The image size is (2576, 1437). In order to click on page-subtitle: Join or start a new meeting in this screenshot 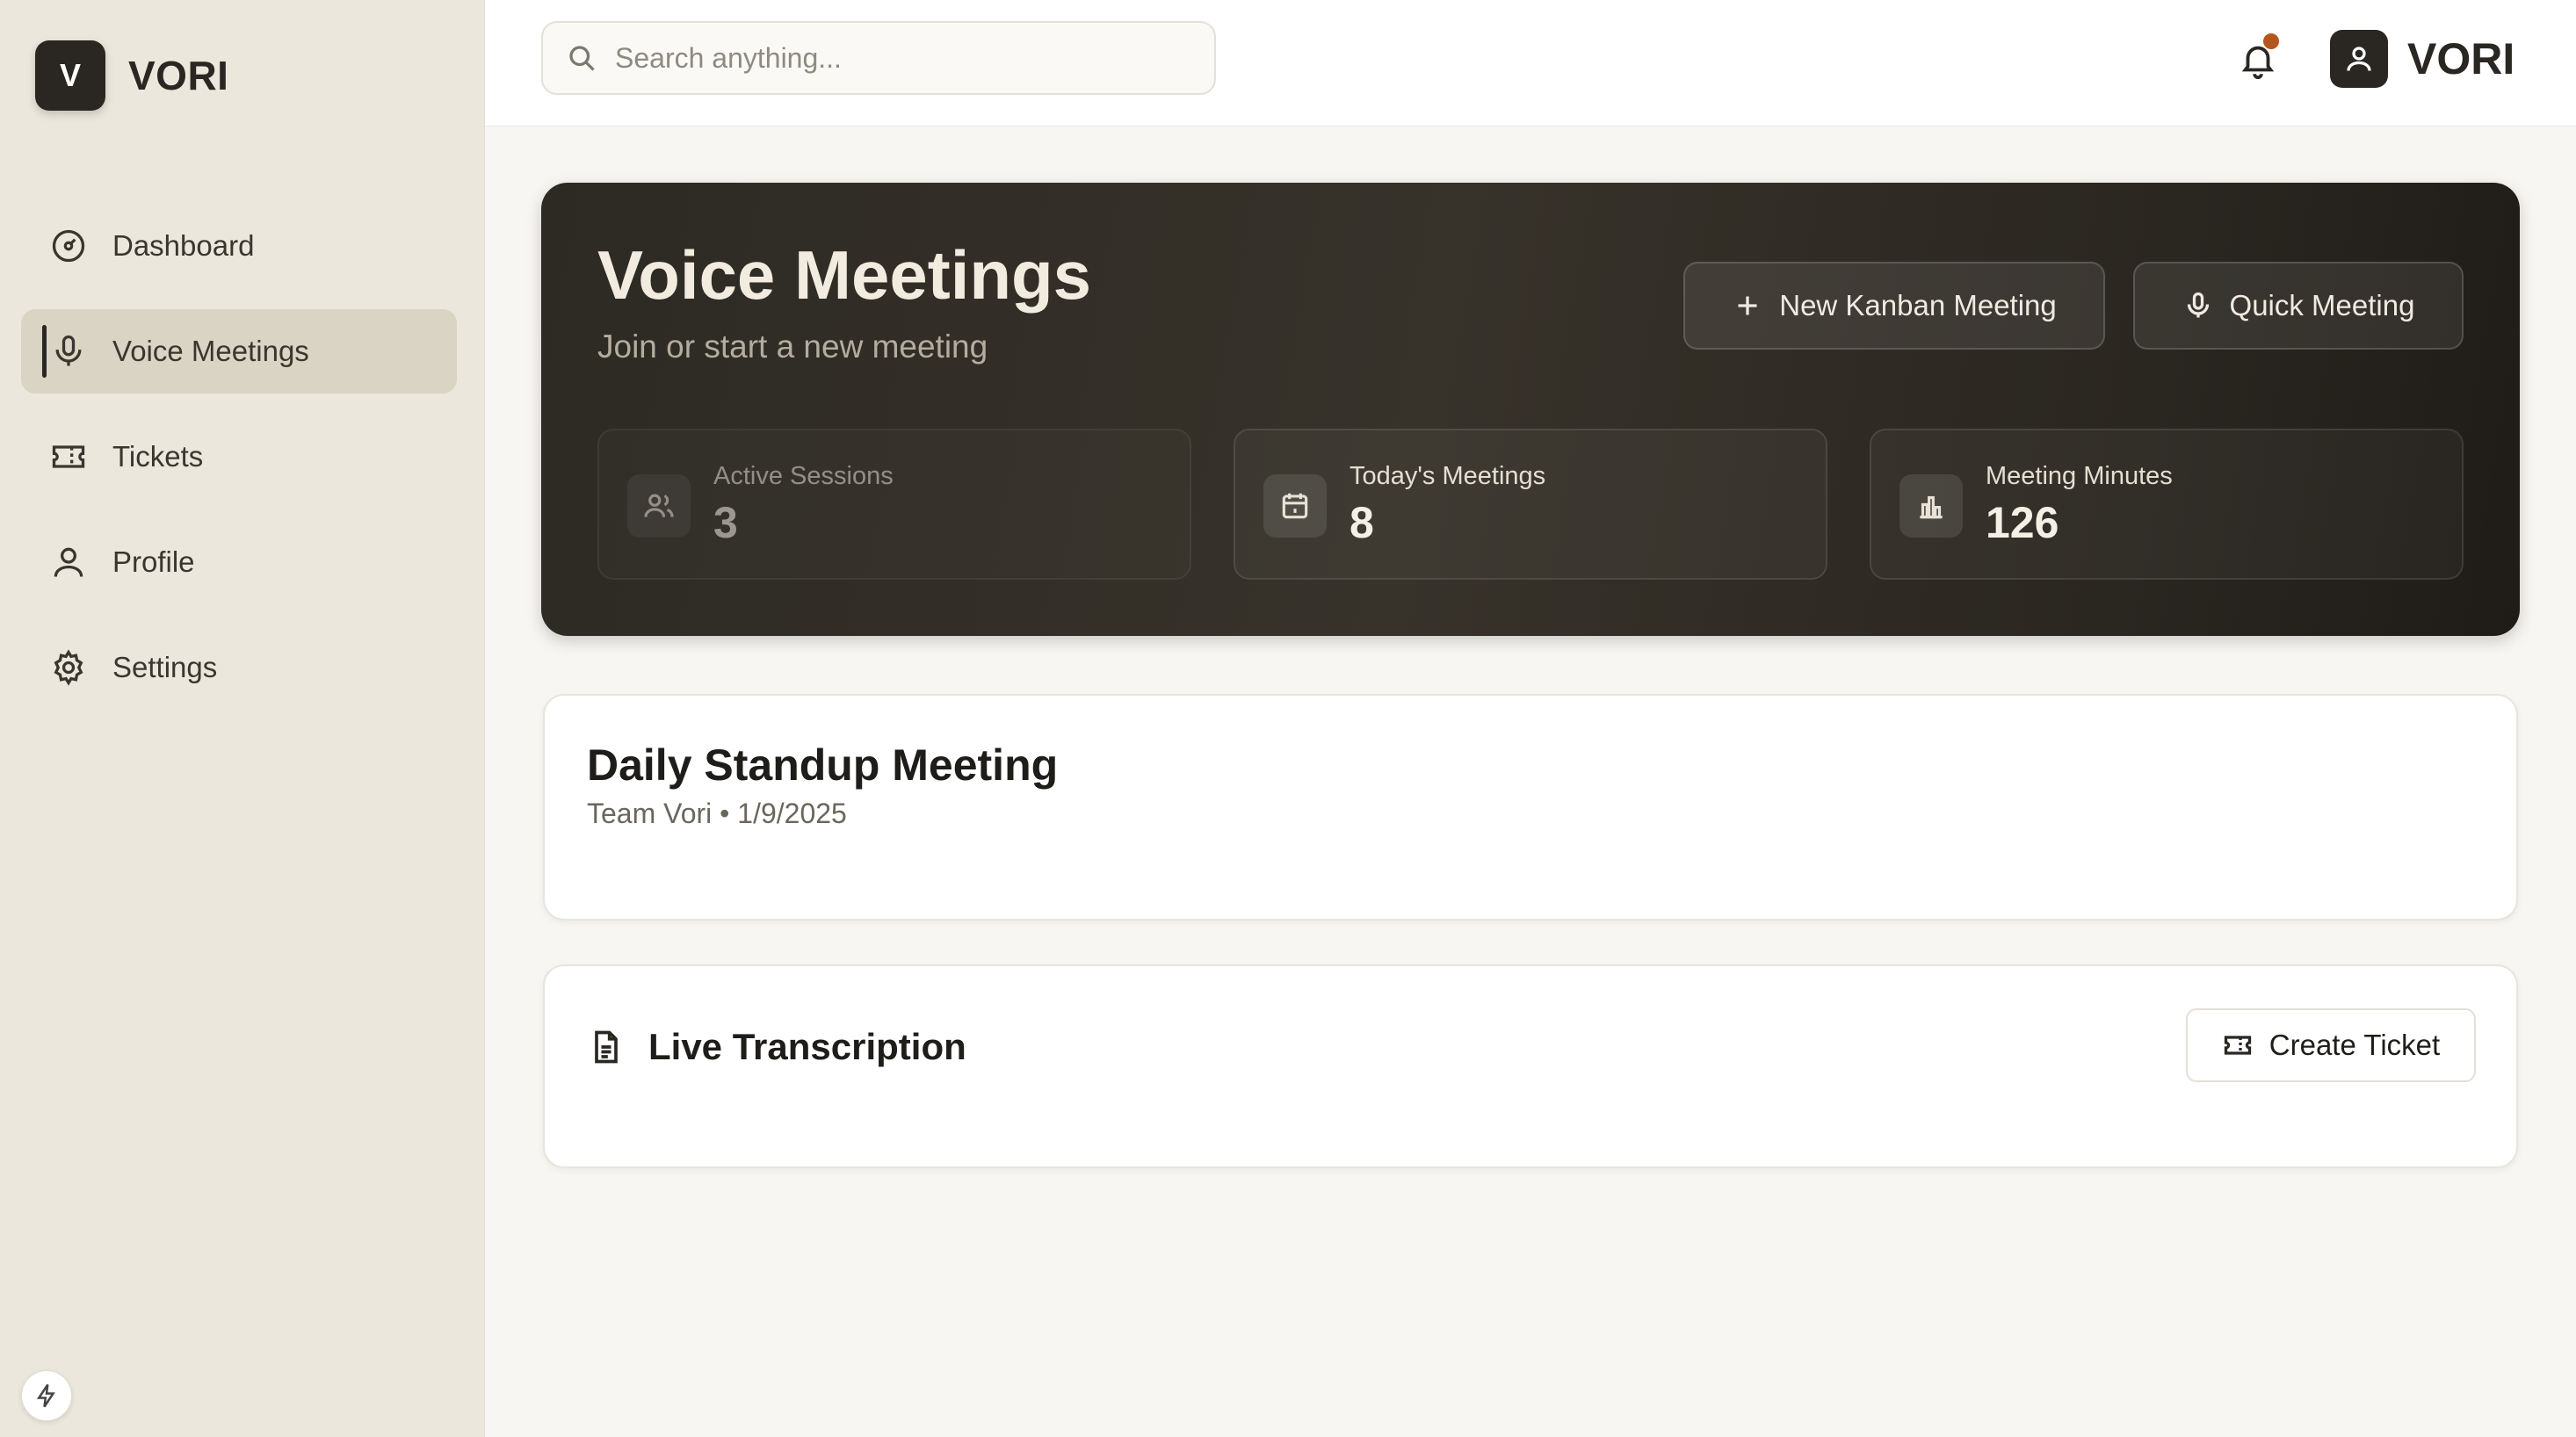, I will do `click(792, 347)`.